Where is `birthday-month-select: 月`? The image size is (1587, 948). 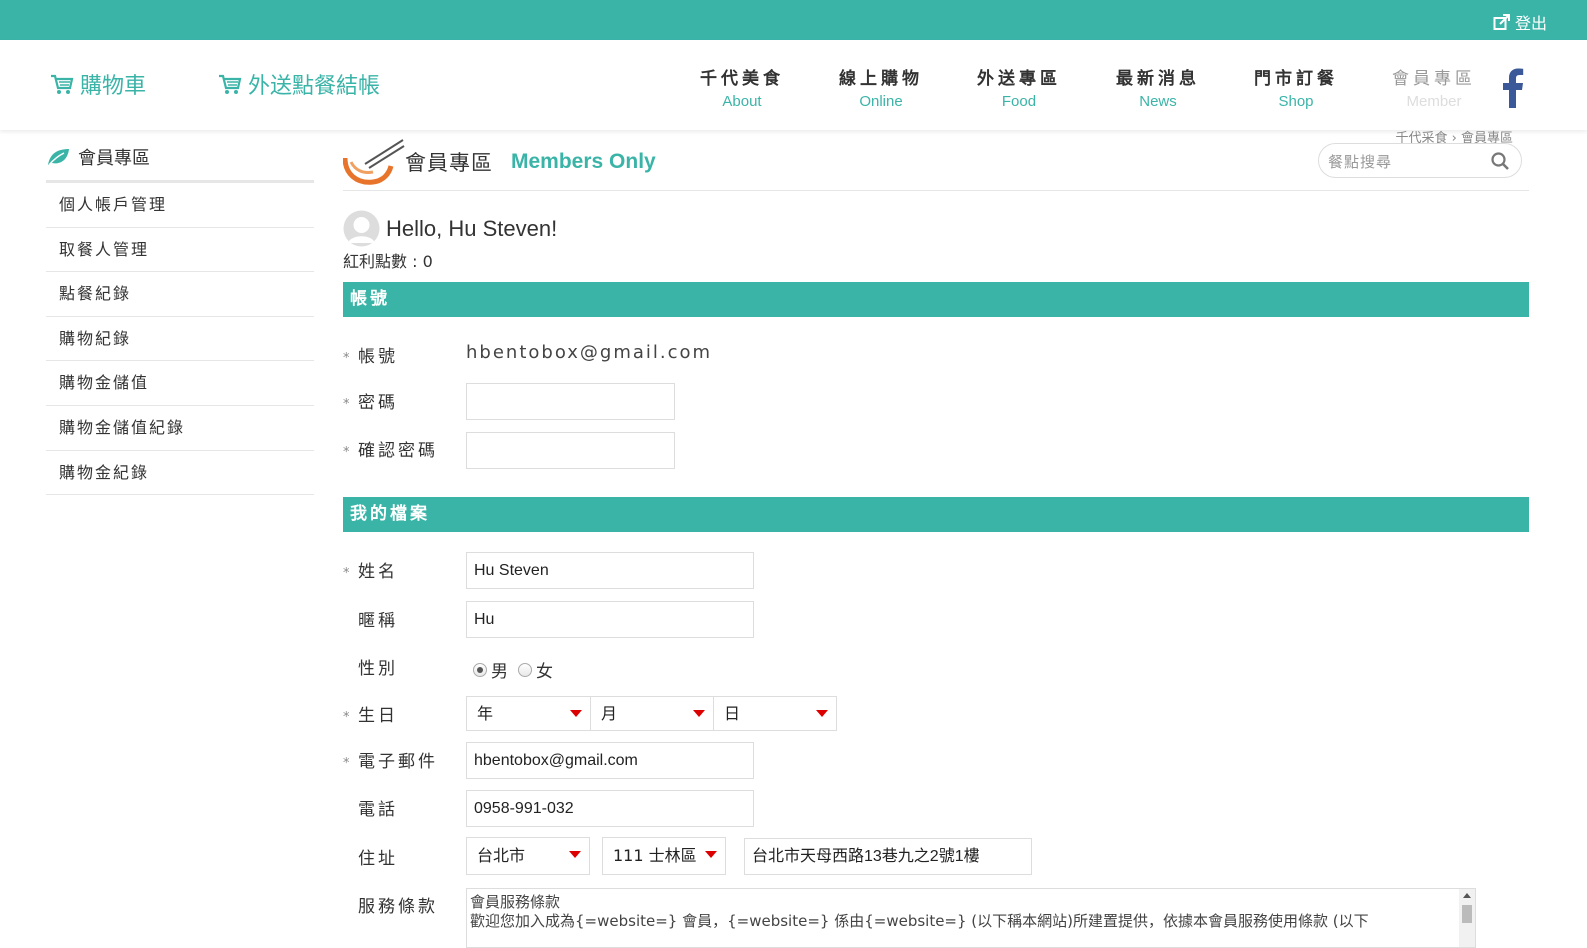 birthday-month-select: 月 is located at coordinates (652, 713).